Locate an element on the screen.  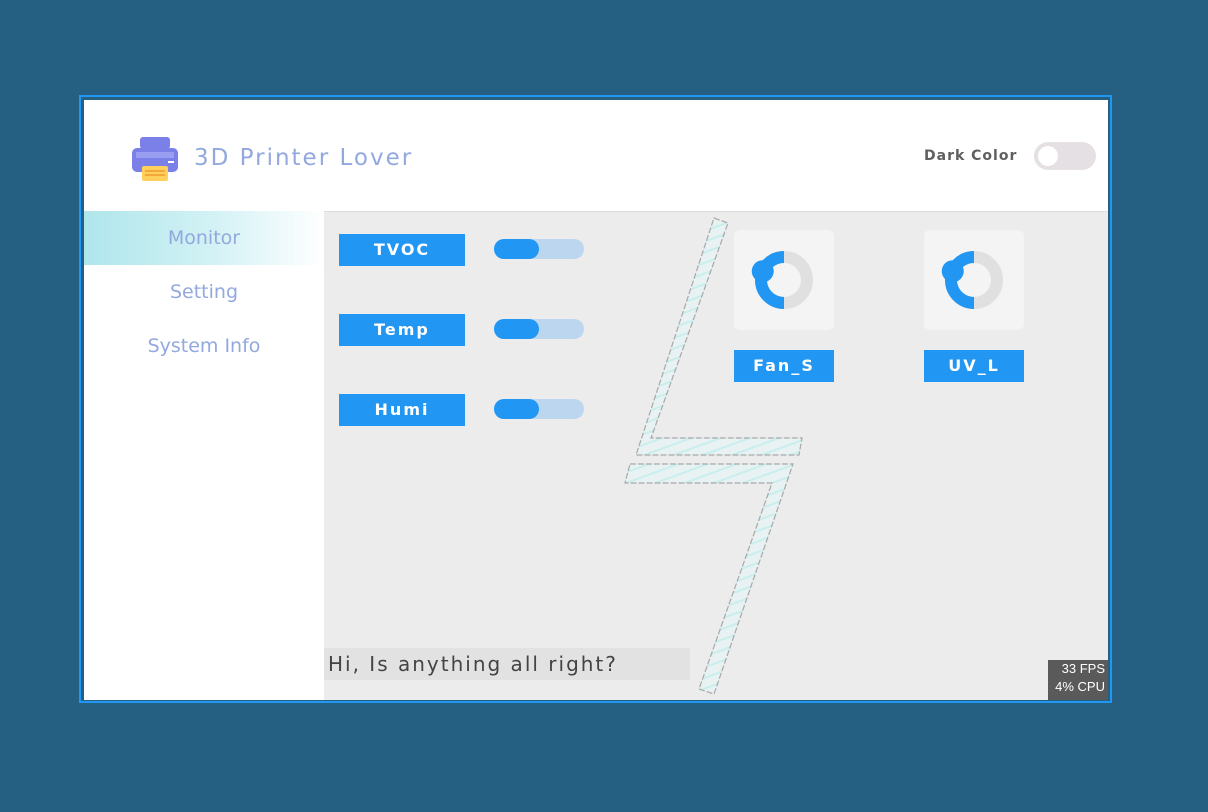
cpu-readout: 4% CPU is located at coordinates (1080, 686).